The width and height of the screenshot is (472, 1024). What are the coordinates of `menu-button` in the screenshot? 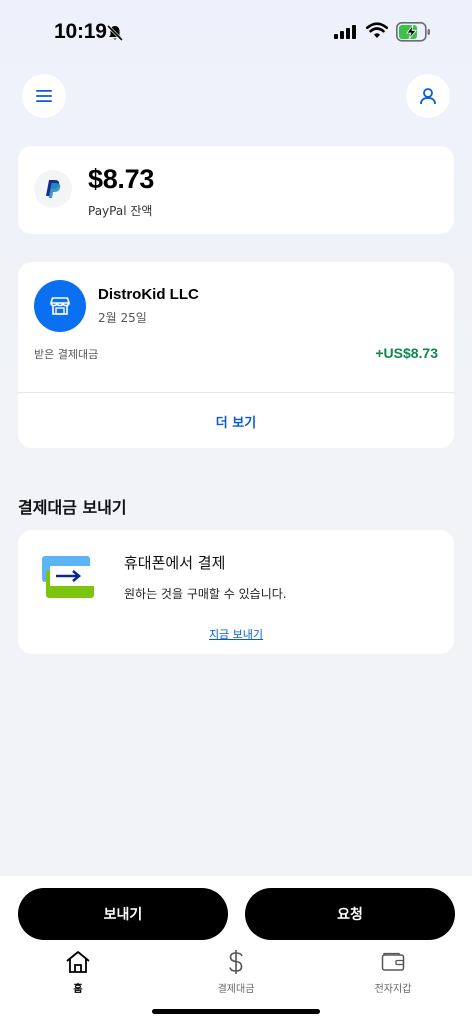 It's located at (44, 96).